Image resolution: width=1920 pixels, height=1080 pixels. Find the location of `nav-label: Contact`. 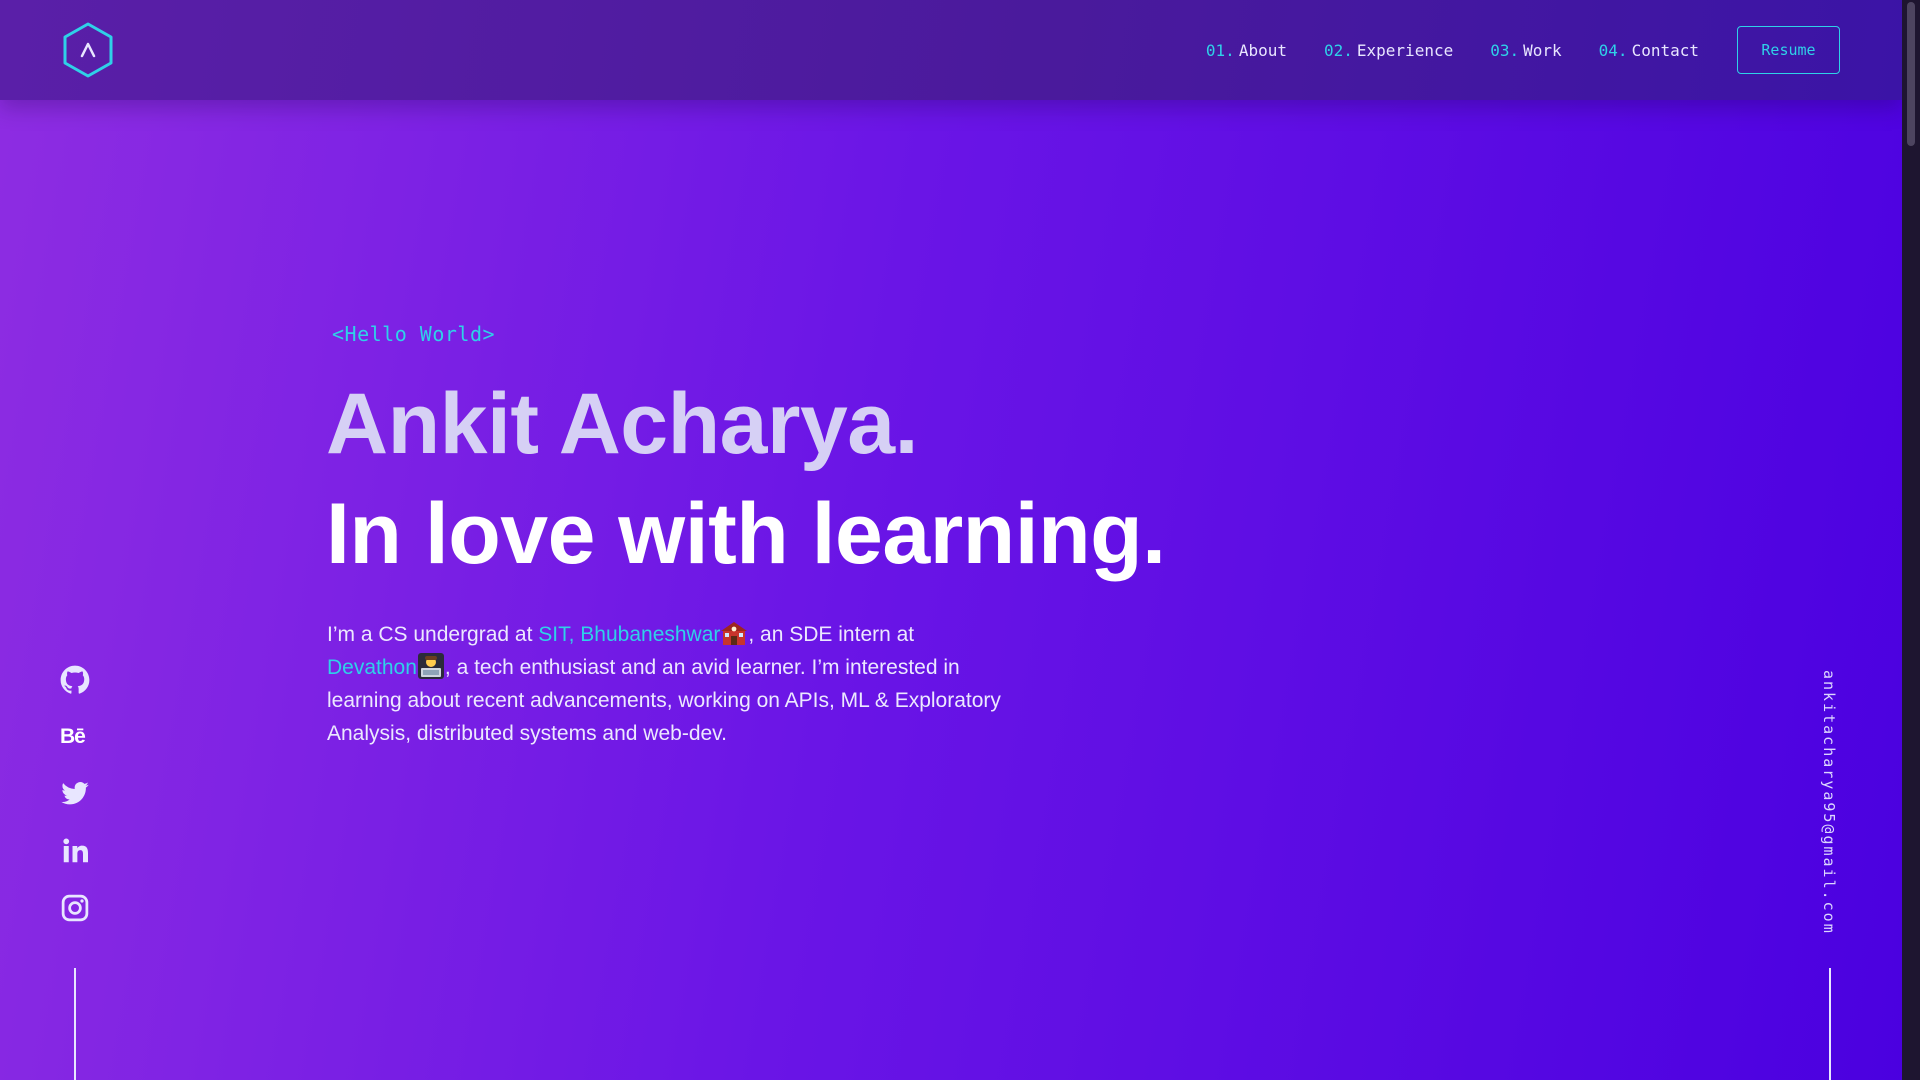

nav-label: Contact is located at coordinates (1665, 50).